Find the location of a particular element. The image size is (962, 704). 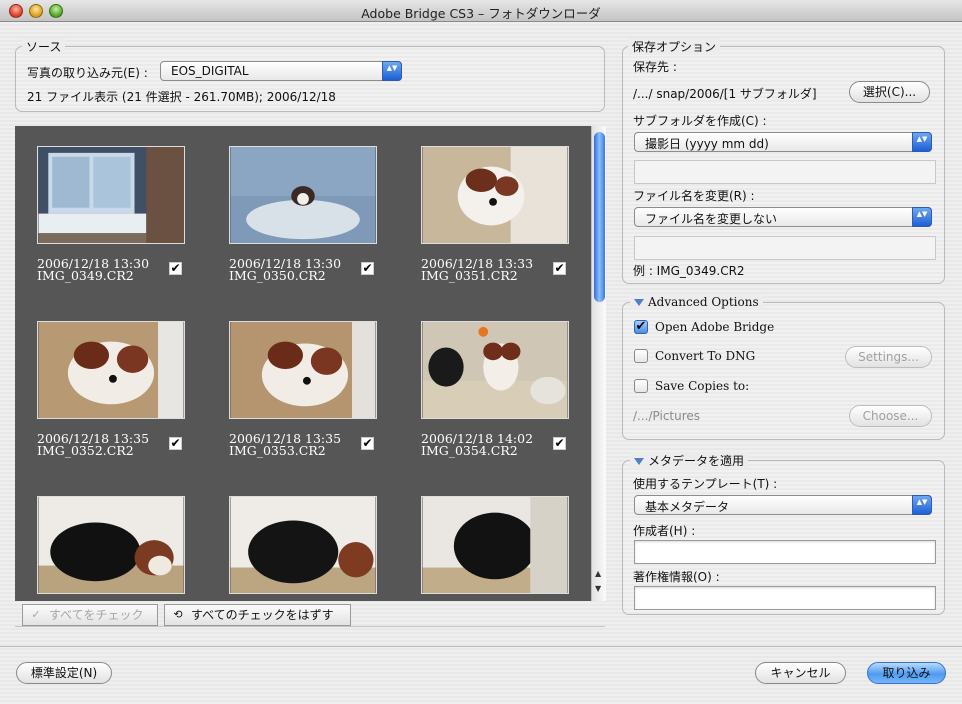

thumbnail-item: 2006/12/18 13:33 IMG_0351.CR2 ✔ is located at coordinates (484, 206).